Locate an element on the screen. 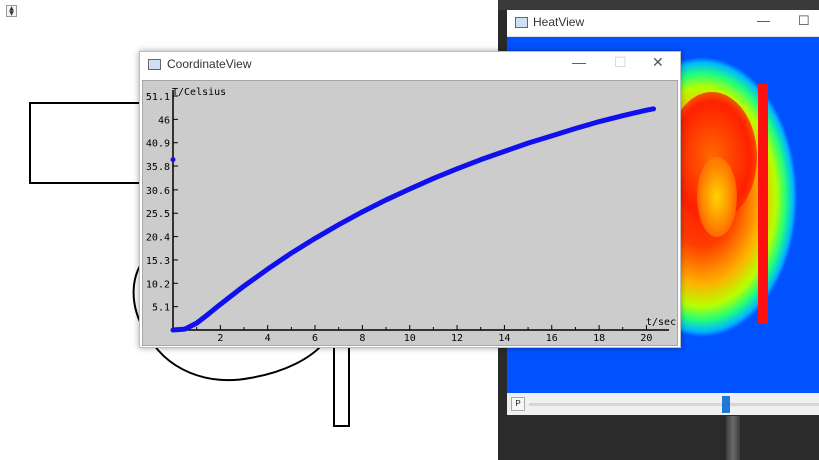  heat-cool-core is located at coordinates (717, 197).